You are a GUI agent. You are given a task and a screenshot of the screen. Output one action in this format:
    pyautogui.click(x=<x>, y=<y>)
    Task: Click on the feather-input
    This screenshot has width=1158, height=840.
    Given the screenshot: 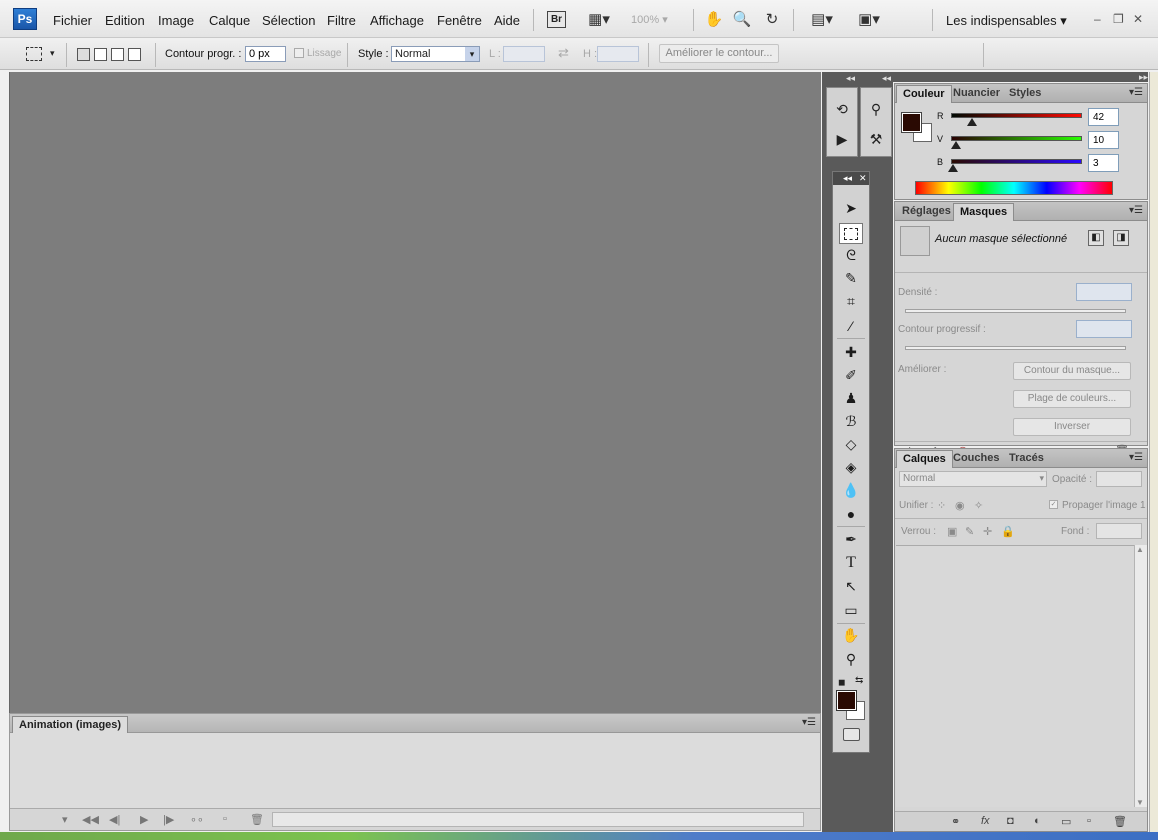 What is the action you would take?
    pyautogui.click(x=265, y=54)
    